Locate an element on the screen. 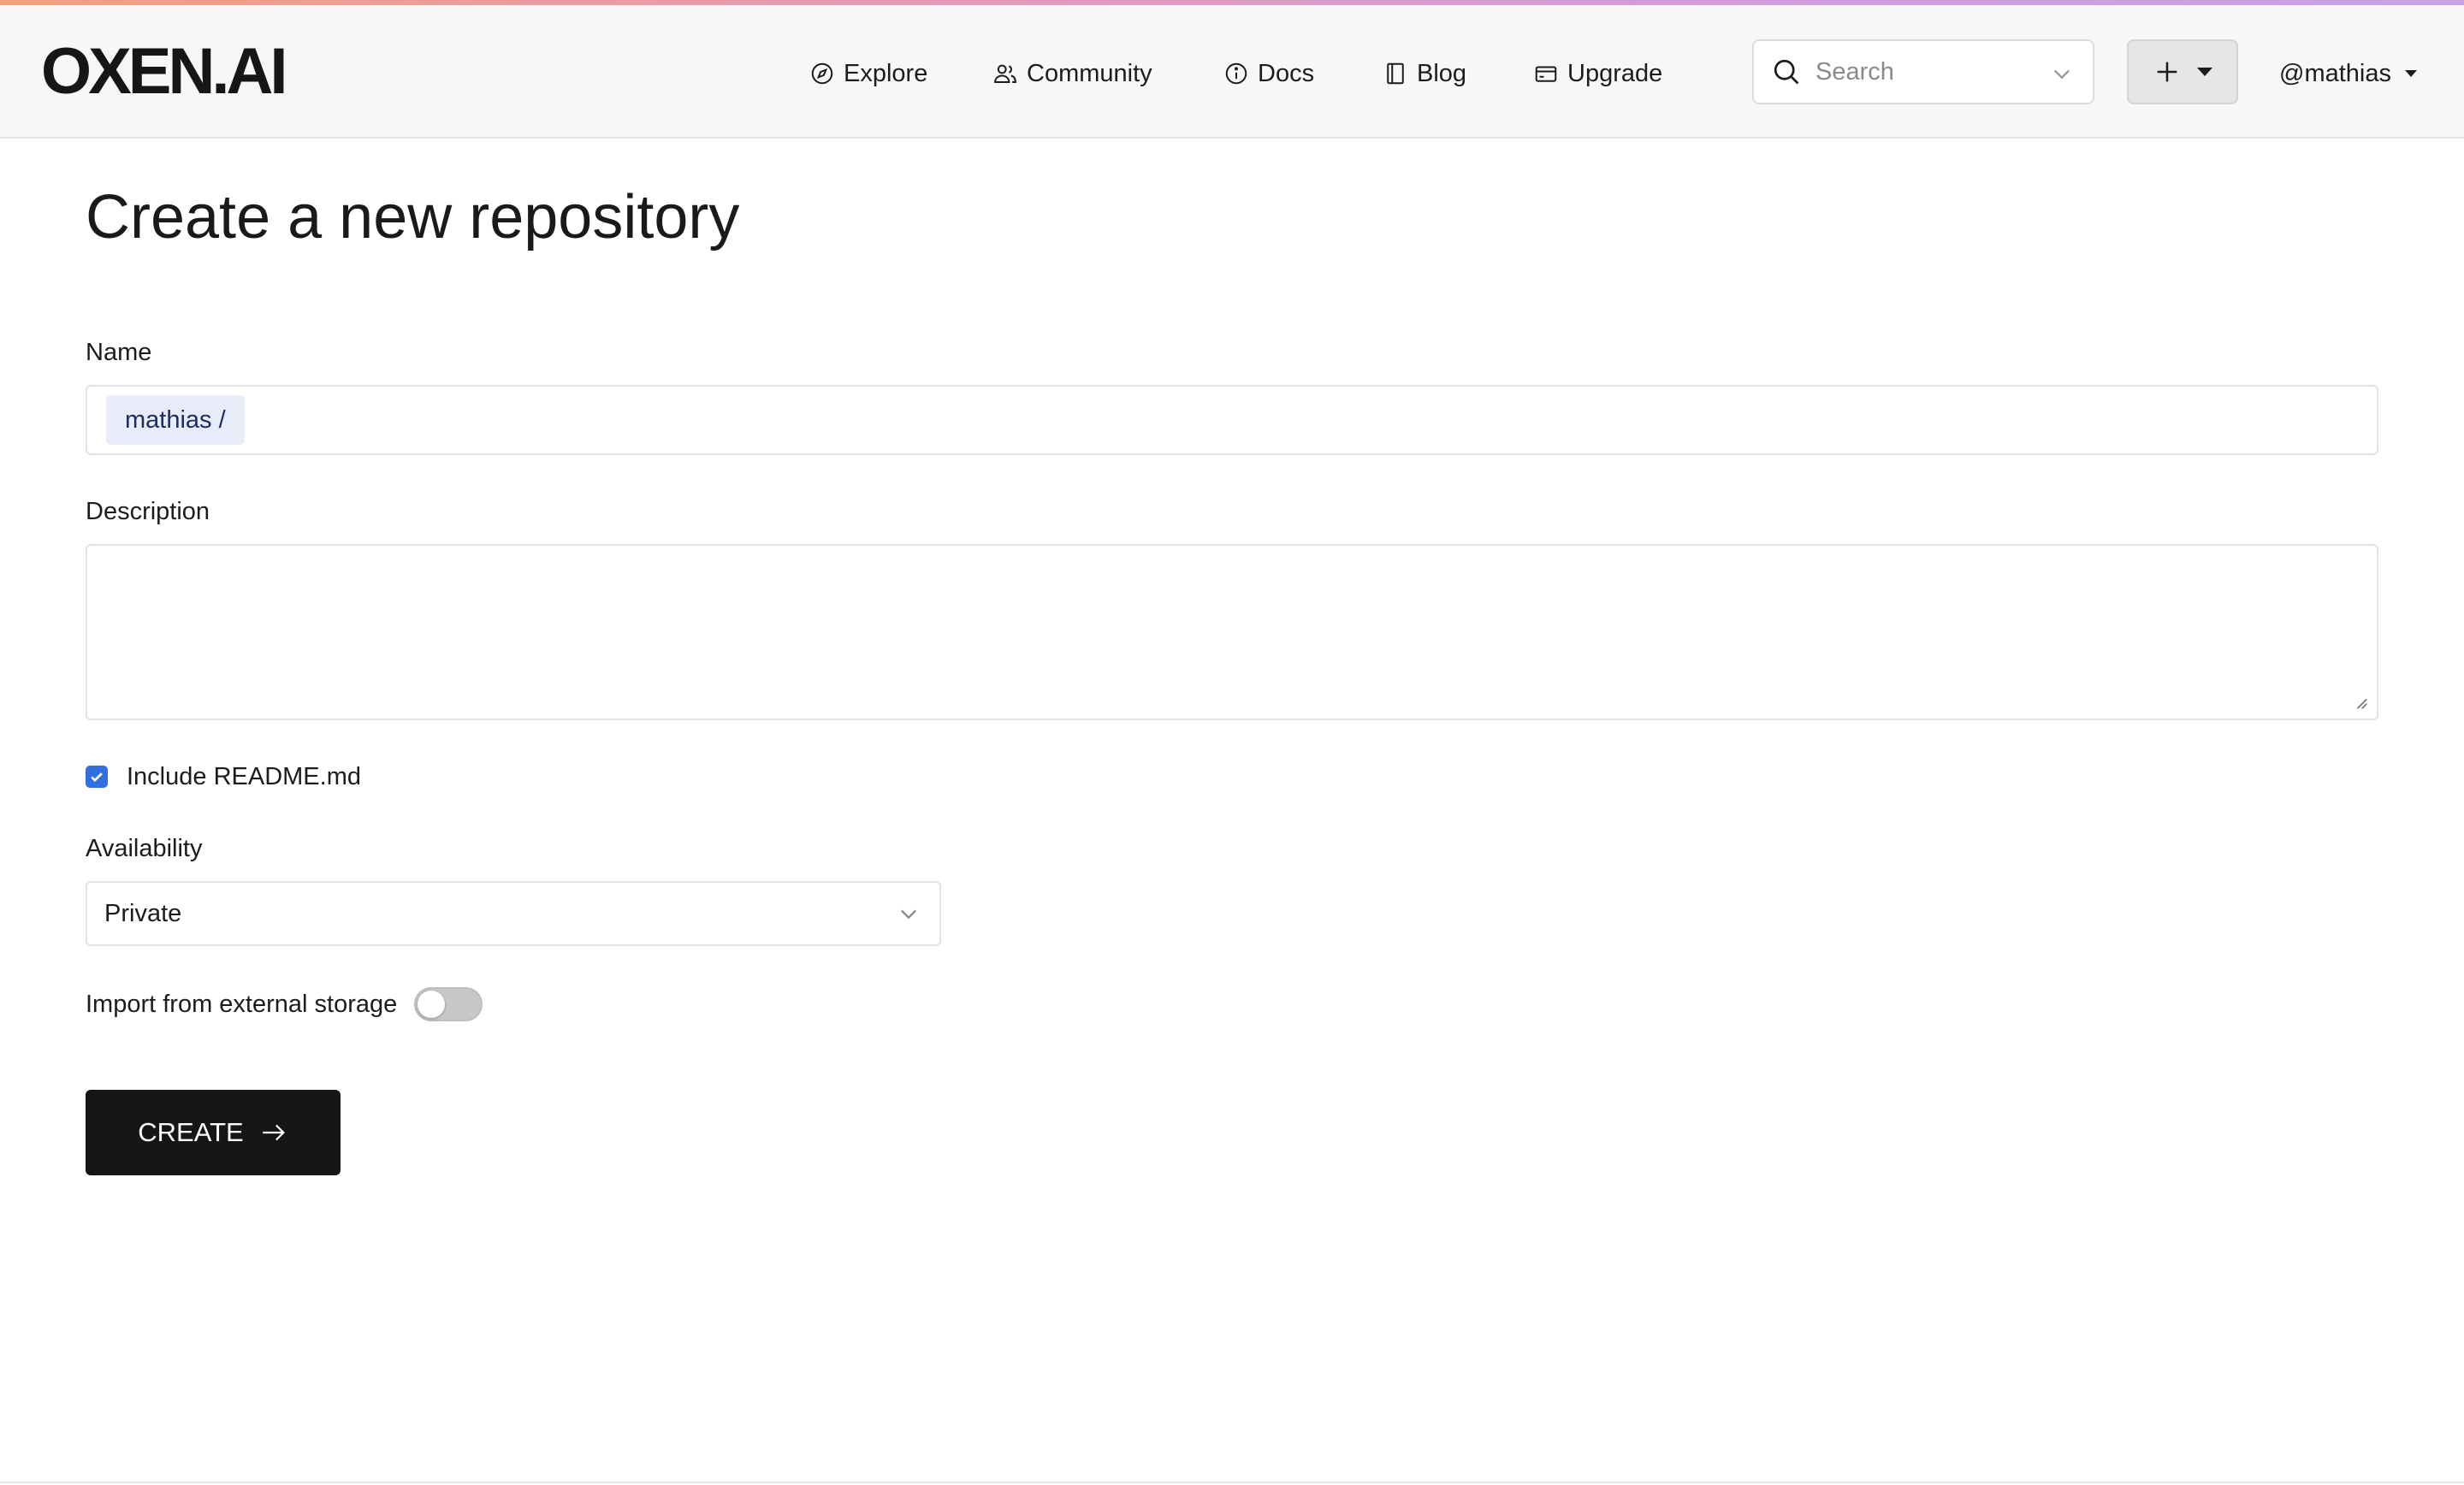 This screenshot has height=1485, width=2464. availability-label: Availability is located at coordinates (144, 849).